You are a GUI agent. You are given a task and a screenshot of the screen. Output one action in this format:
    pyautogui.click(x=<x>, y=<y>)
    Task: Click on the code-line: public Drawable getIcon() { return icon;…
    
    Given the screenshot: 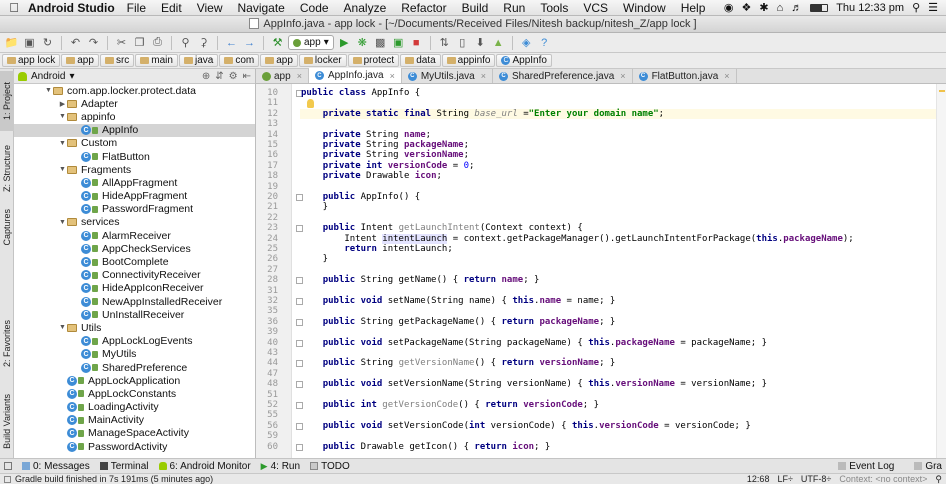 What is the action you would take?
    pyautogui.click(x=623, y=447)
    